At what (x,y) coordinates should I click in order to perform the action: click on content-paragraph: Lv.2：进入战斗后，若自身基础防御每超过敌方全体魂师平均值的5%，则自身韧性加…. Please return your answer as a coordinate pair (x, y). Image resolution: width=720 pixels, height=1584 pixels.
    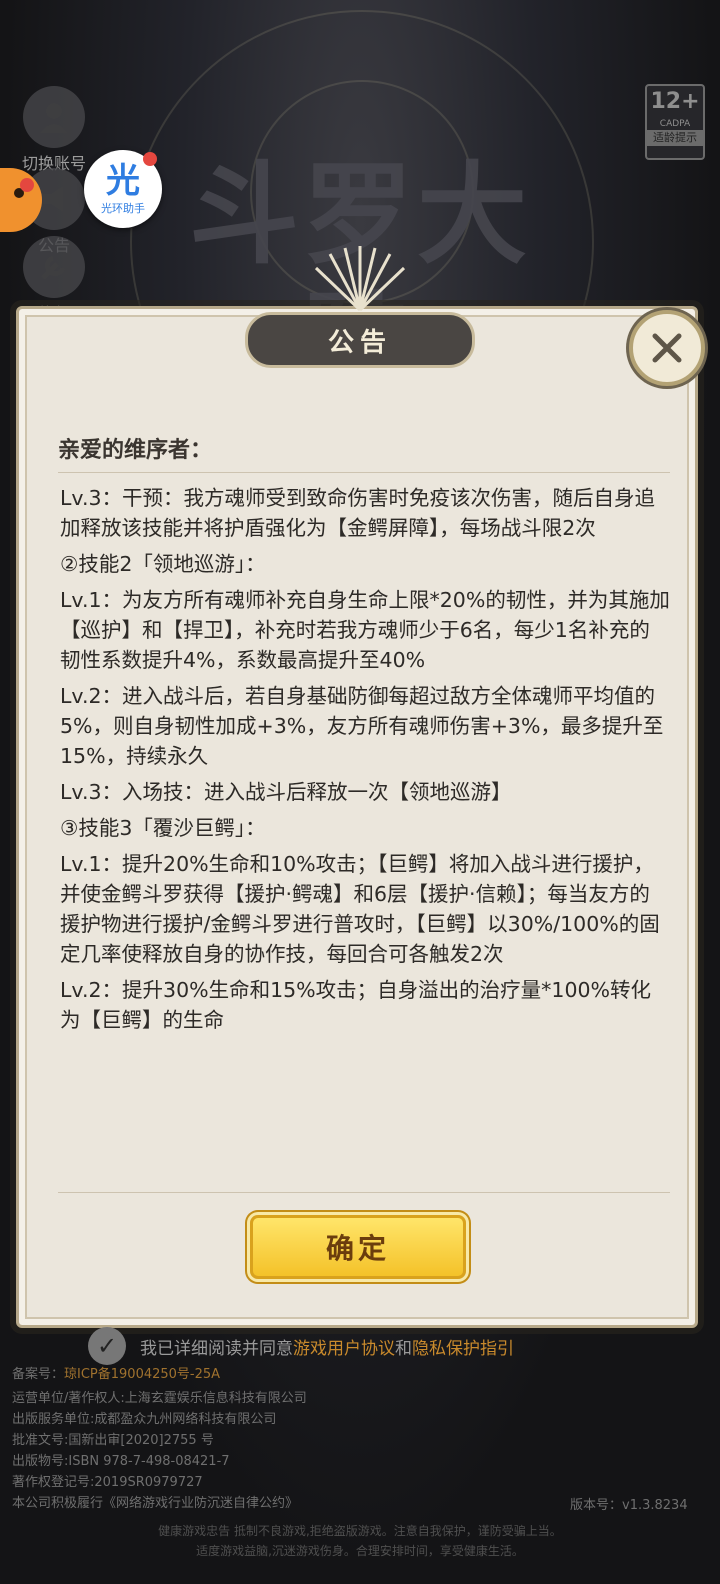
    Looking at the image, I should click on (362, 726).